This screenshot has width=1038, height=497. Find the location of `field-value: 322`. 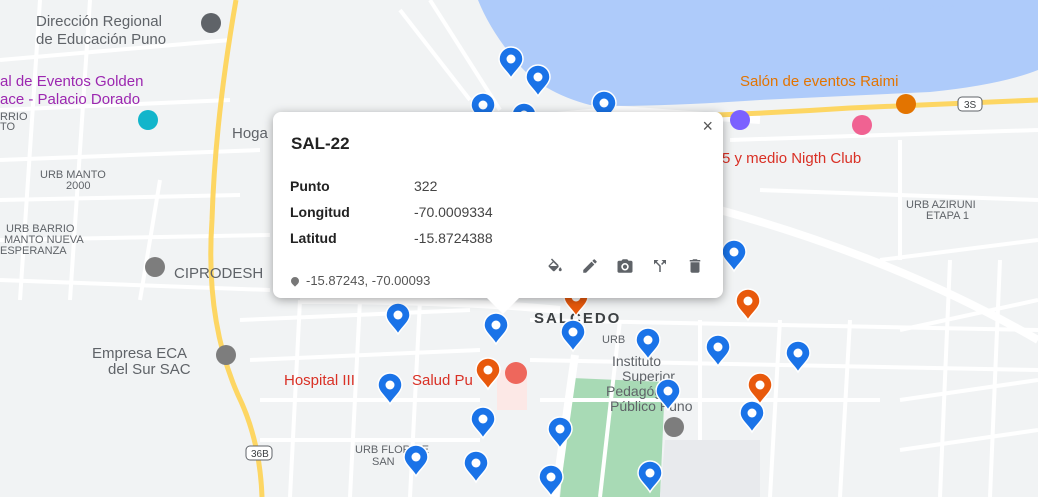

field-value: 322 is located at coordinates (426, 186).